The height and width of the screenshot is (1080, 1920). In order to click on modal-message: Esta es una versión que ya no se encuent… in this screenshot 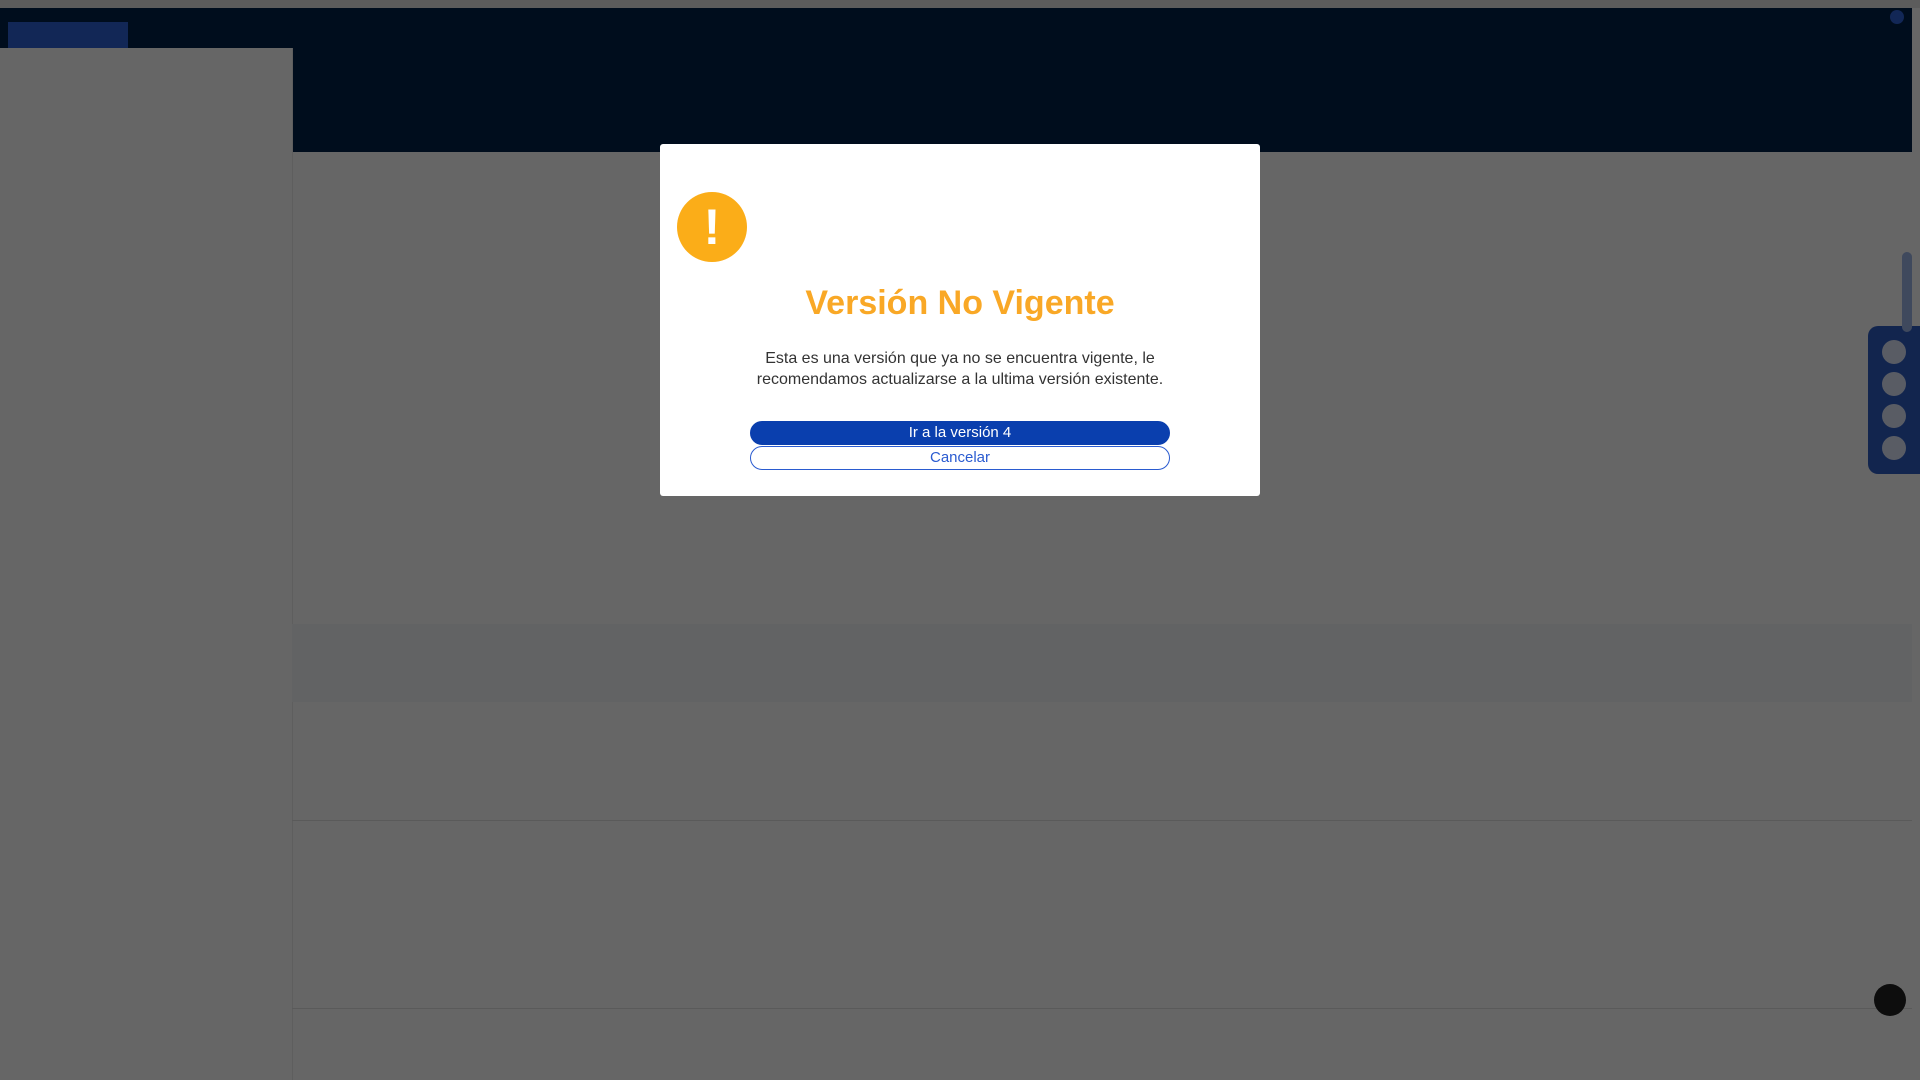, I will do `click(960, 369)`.